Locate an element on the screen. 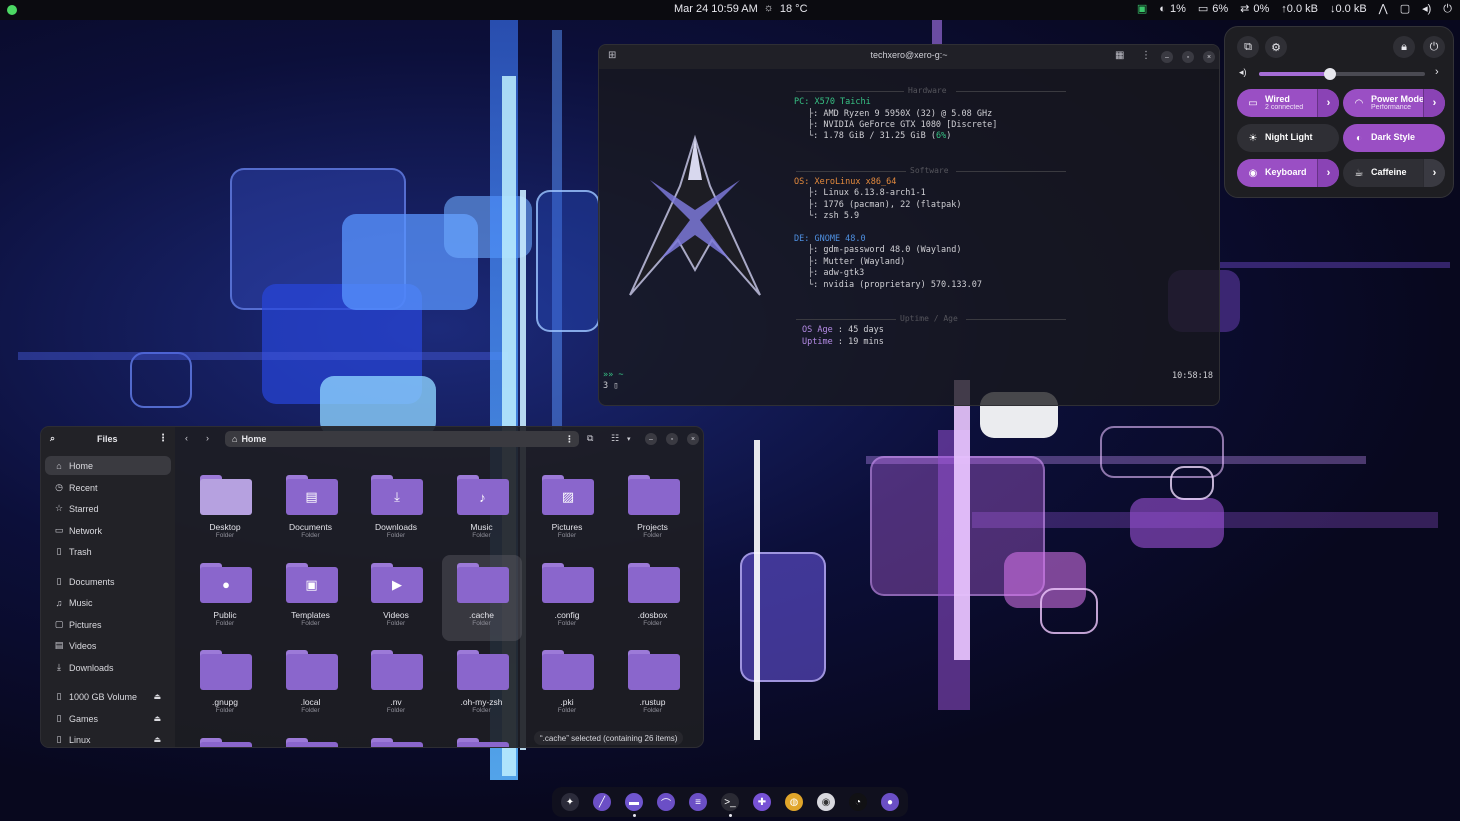  view-list-icon: ☷ is located at coordinates (615, 438).